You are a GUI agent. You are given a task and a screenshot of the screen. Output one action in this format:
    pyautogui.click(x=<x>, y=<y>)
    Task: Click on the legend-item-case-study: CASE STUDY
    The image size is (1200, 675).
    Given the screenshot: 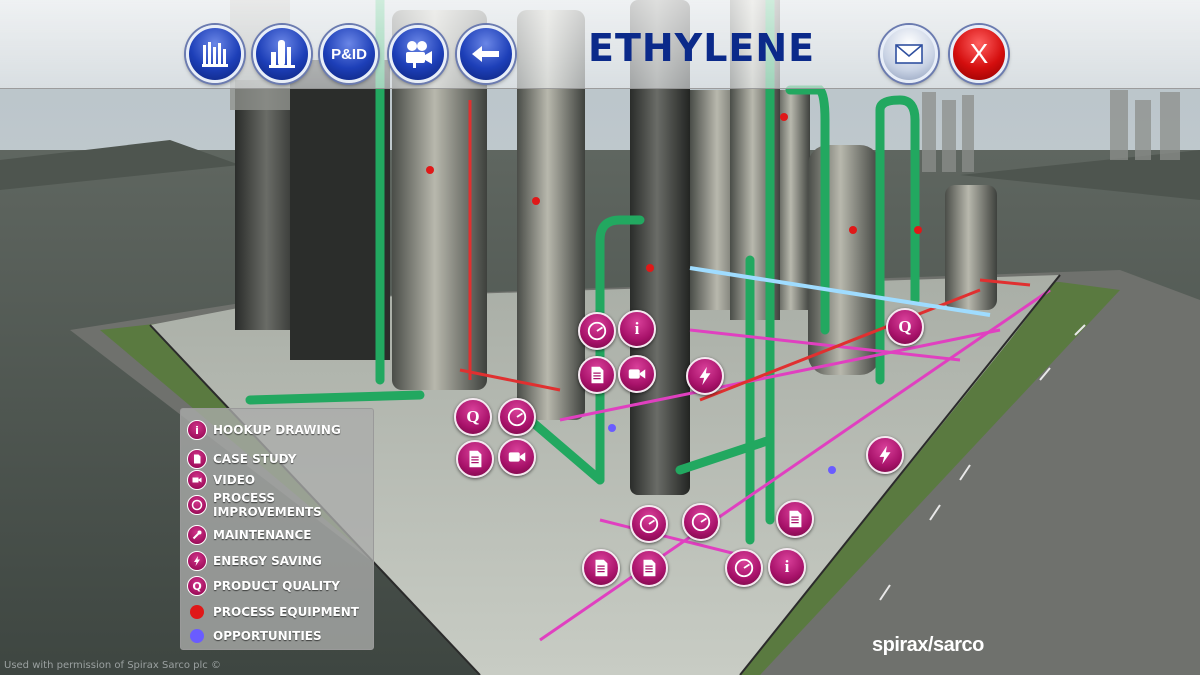 What is the action you would take?
    pyautogui.click(x=241, y=459)
    